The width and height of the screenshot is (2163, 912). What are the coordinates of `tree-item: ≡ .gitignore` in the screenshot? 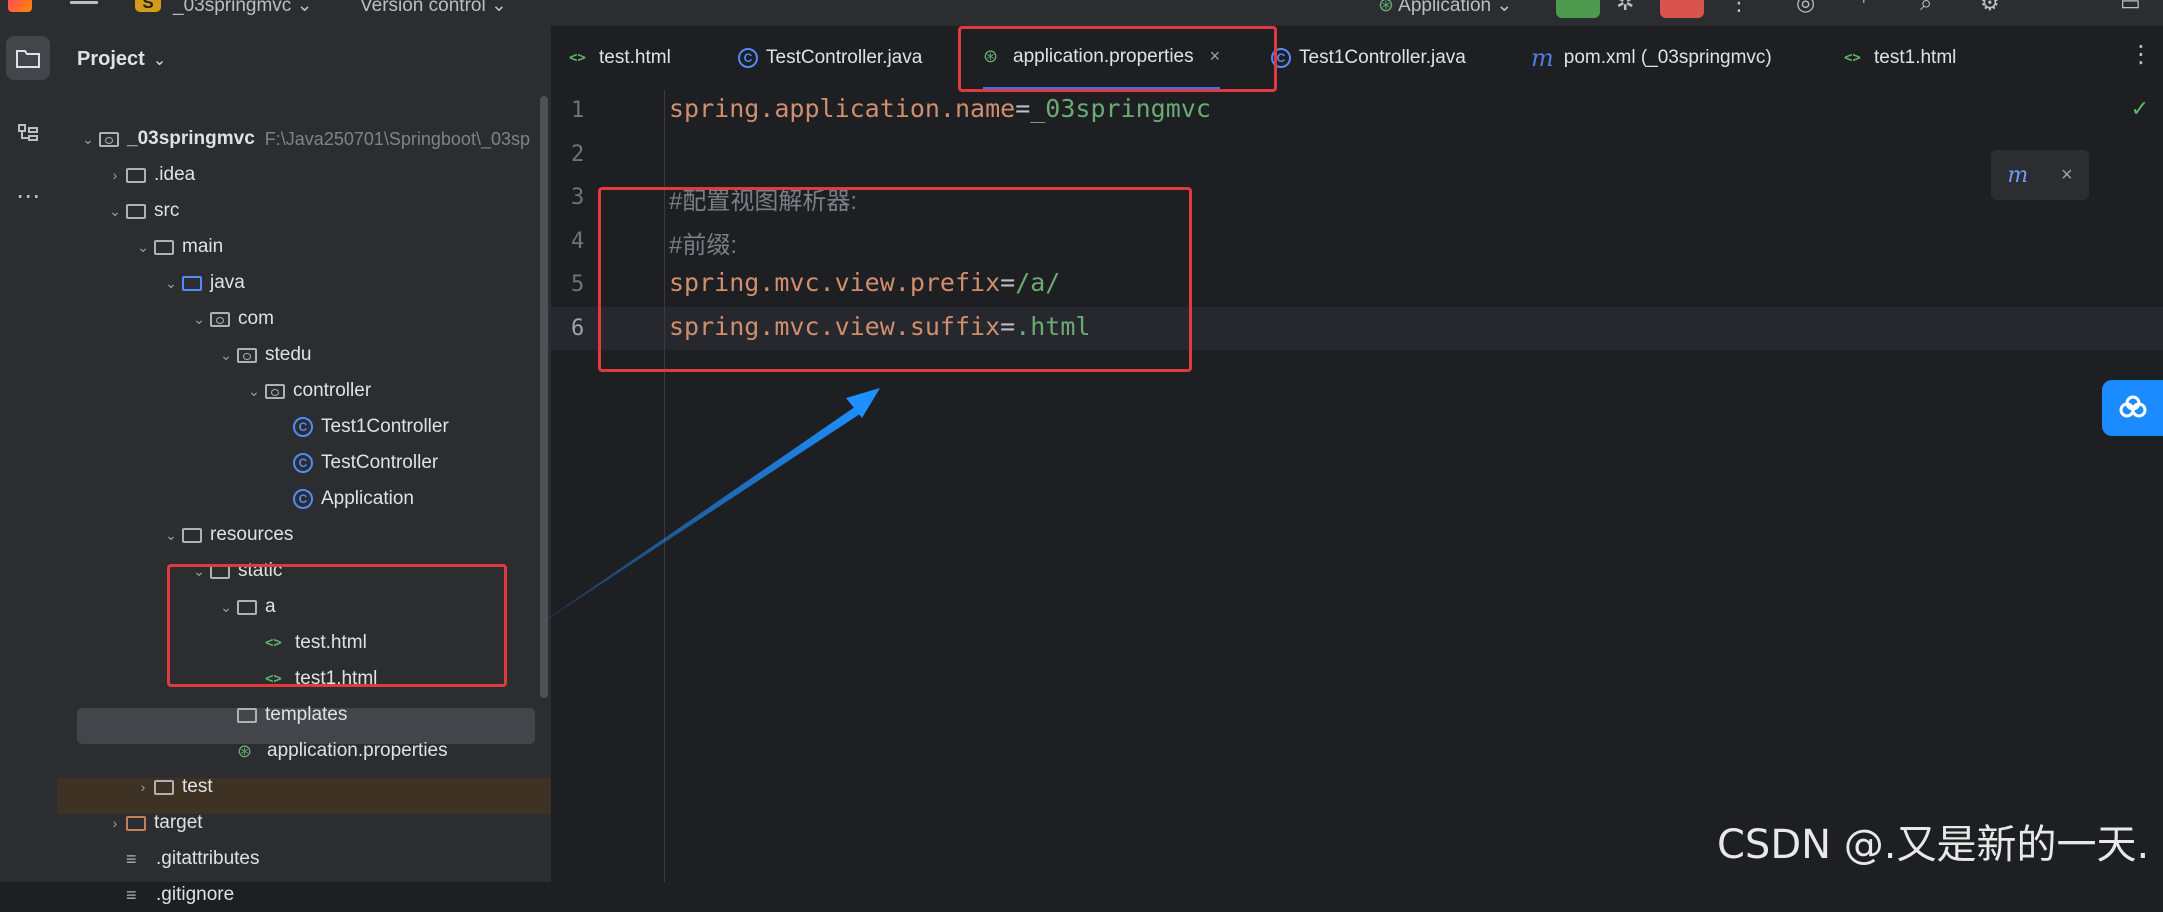 It's located at (327, 895).